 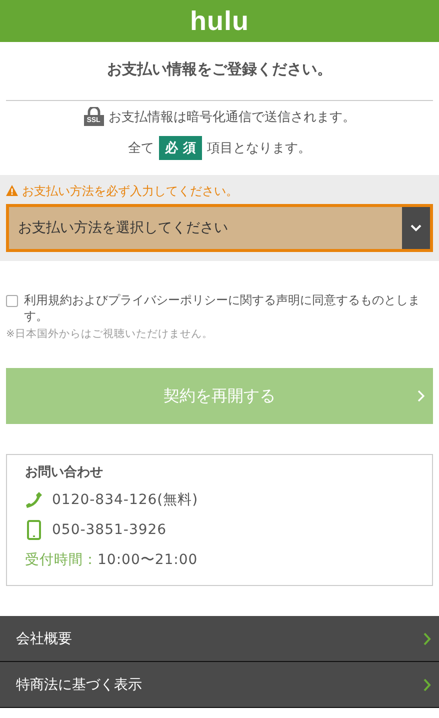 I want to click on mobile-phone-icon, so click(x=34, y=530).